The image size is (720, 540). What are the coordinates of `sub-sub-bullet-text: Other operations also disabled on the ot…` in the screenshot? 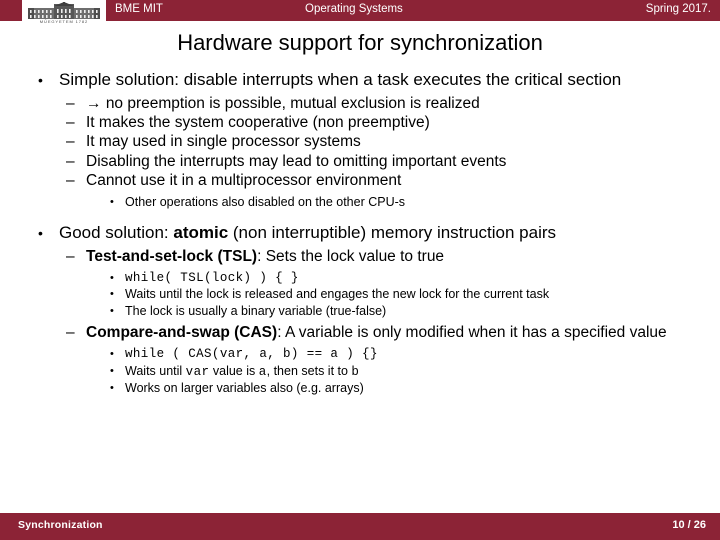 It's located at (265, 202).